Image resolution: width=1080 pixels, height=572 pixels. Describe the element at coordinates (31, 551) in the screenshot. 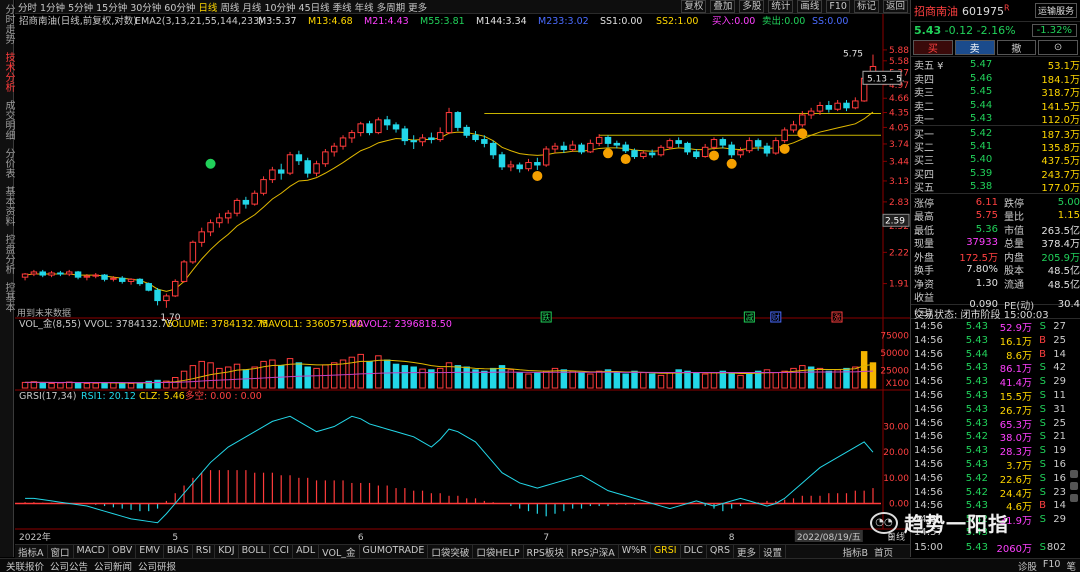

I see `indicator-tab-0: 指标A` at that location.